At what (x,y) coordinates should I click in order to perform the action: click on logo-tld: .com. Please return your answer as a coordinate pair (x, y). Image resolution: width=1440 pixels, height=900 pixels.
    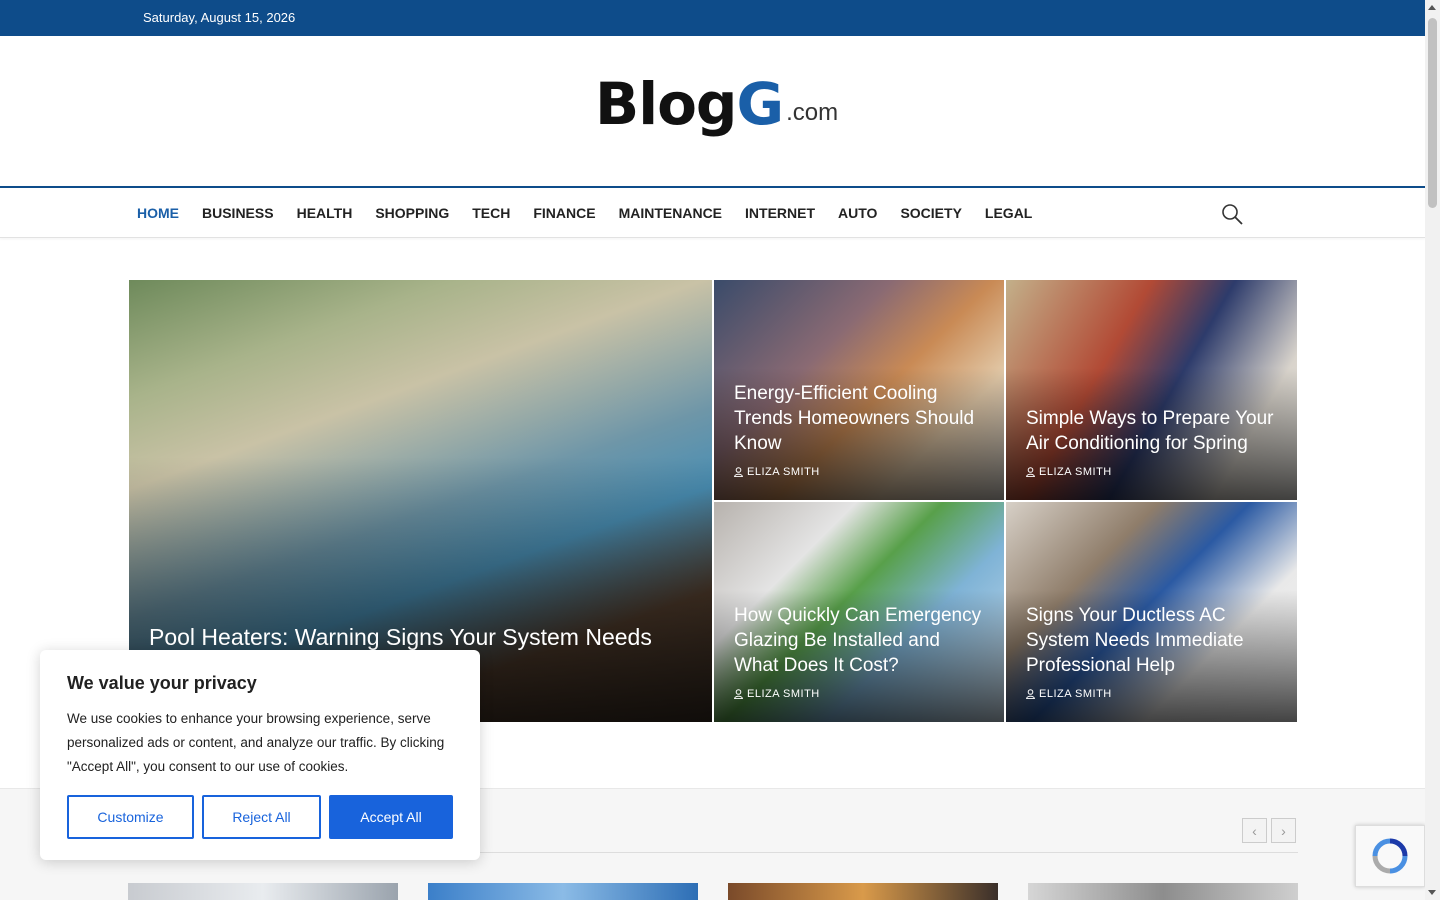
    Looking at the image, I should click on (812, 112).